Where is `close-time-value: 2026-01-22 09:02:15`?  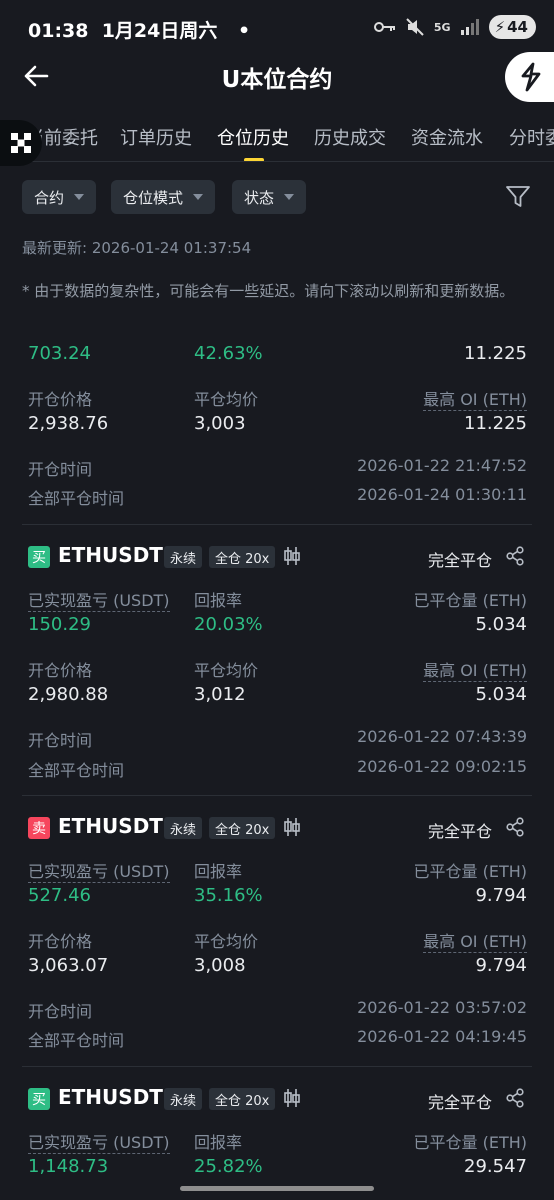
close-time-value: 2026-01-22 09:02:15 is located at coordinates (442, 766).